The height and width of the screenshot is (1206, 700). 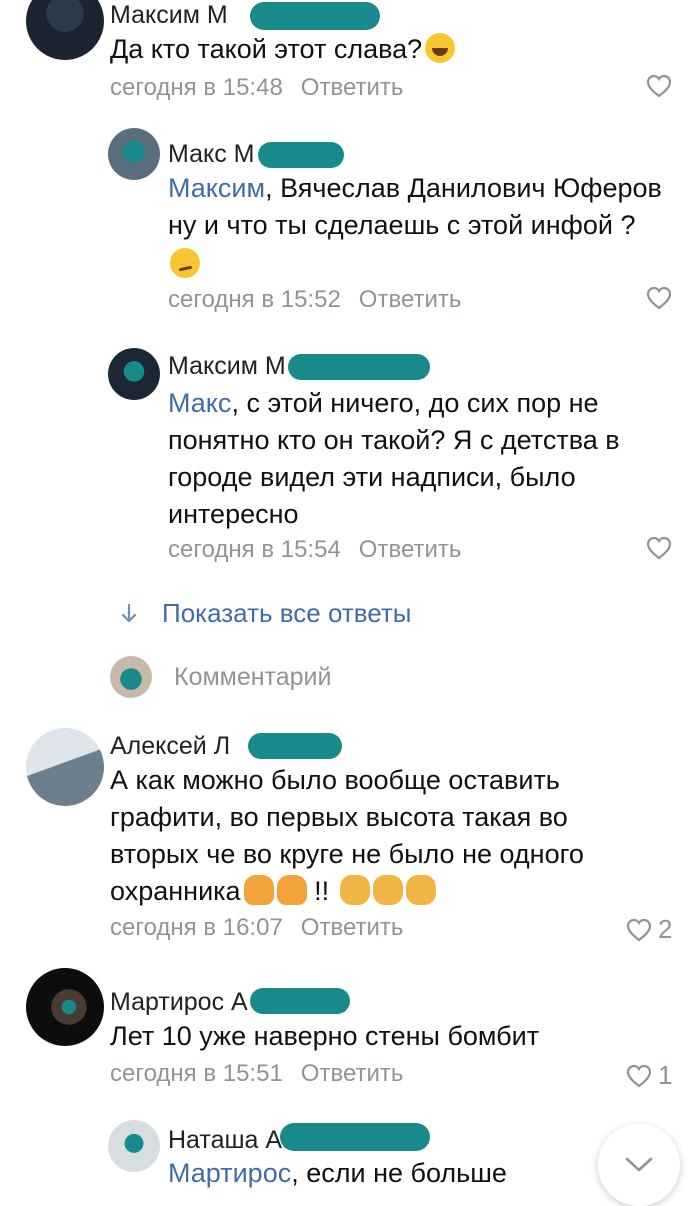 What do you see at coordinates (179, 1002) in the screenshot?
I see `comment-author: Мартирос А` at bounding box center [179, 1002].